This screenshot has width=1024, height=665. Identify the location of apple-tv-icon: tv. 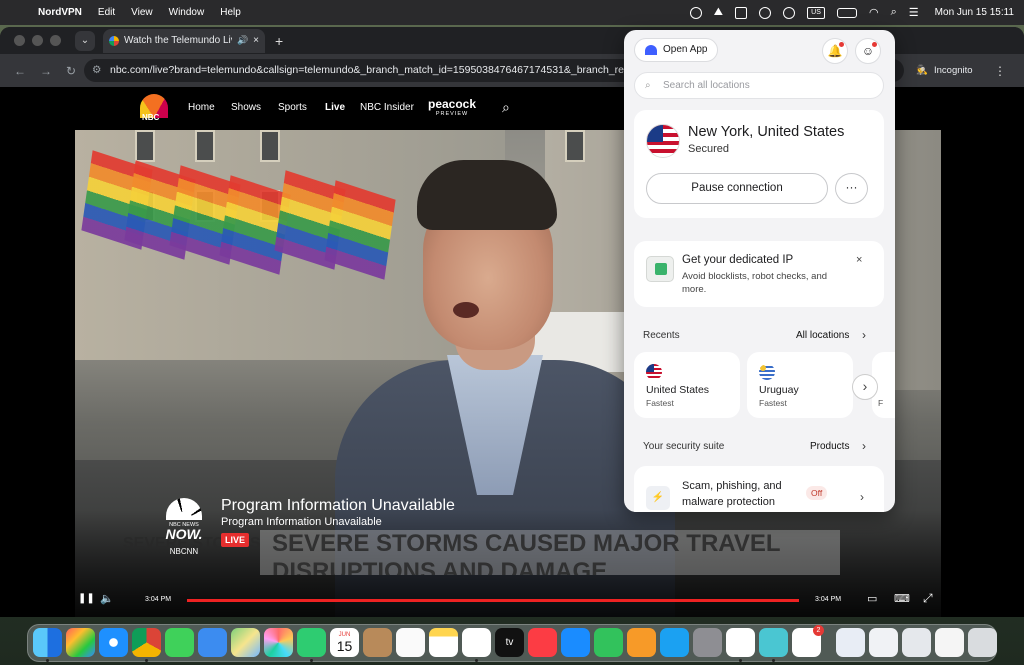
(509, 642).